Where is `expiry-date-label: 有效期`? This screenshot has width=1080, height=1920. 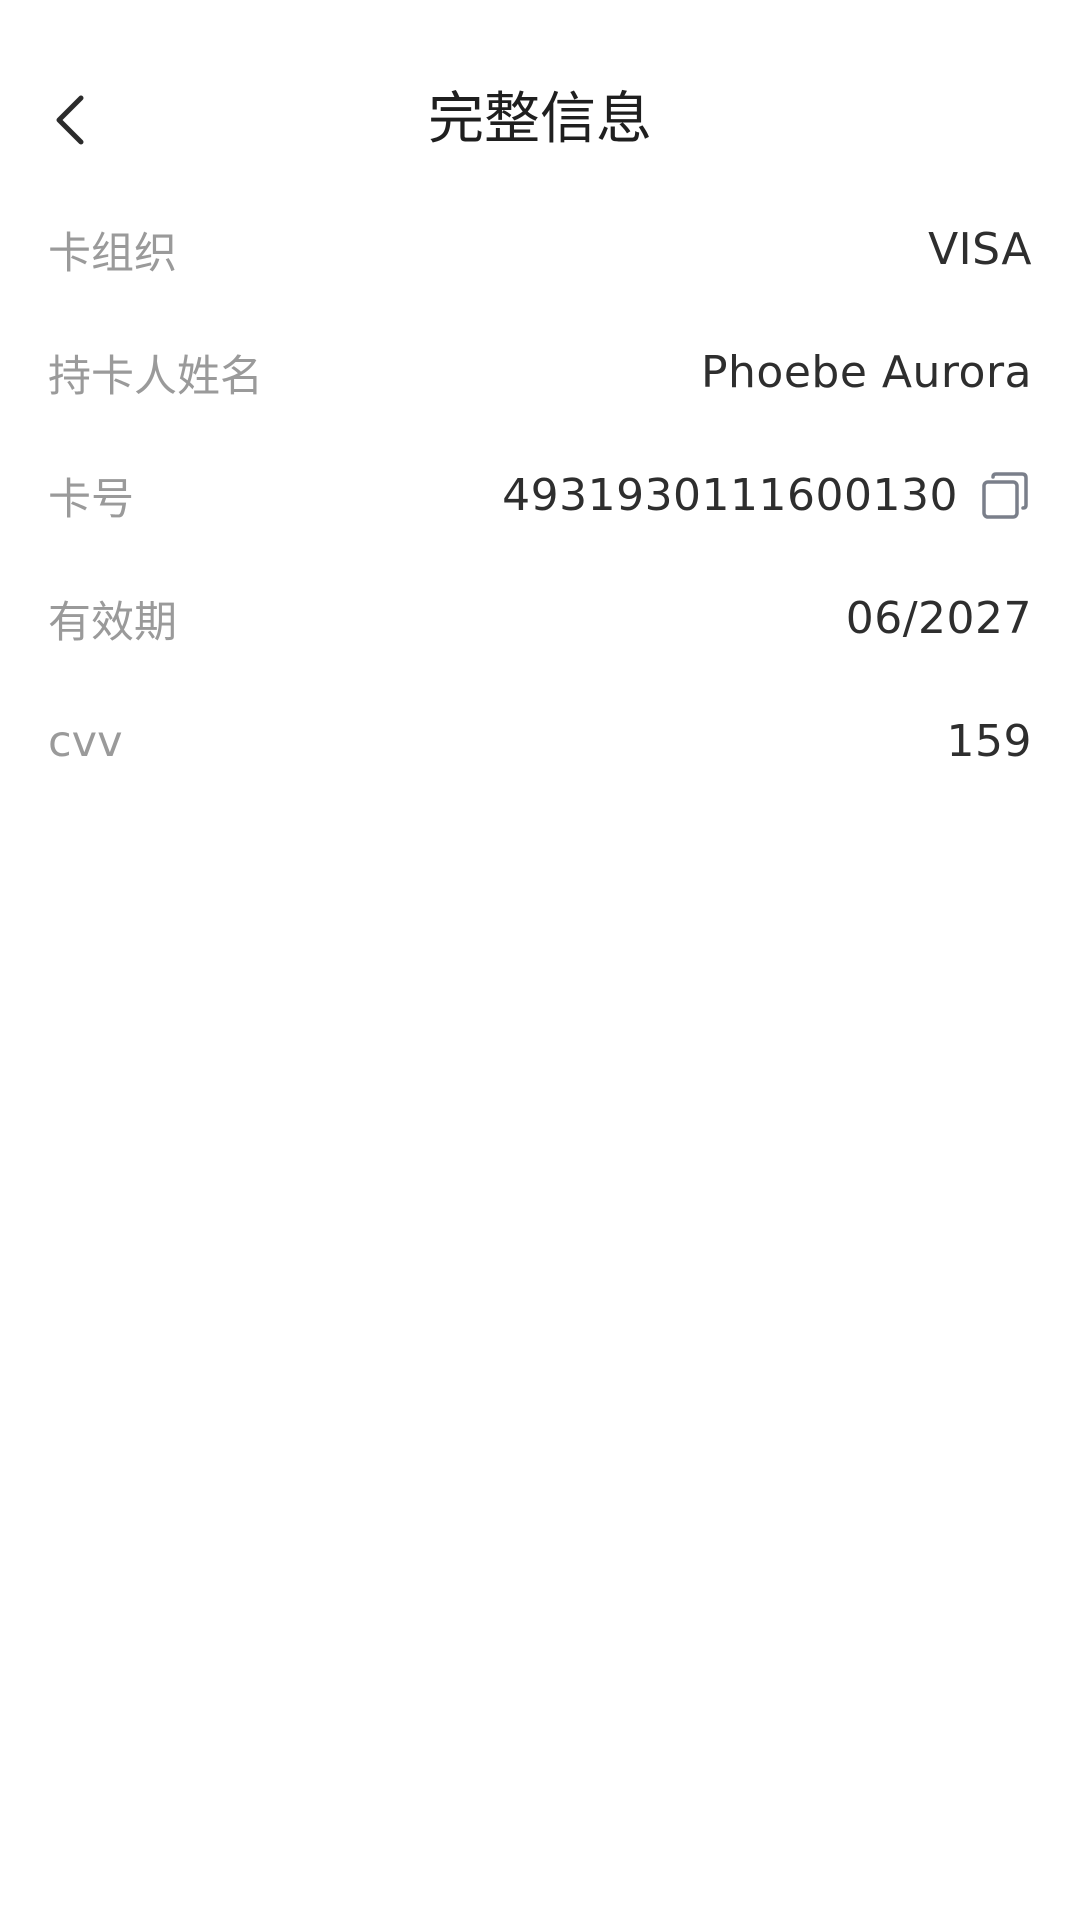
expiry-date-label: 有效期 is located at coordinates (112, 622).